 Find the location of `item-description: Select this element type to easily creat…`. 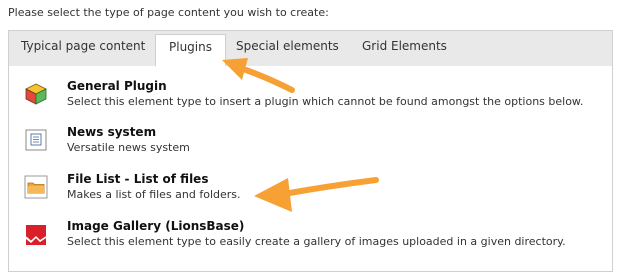

item-description: Select this element type to easily creat… is located at coordinates (316, 241).